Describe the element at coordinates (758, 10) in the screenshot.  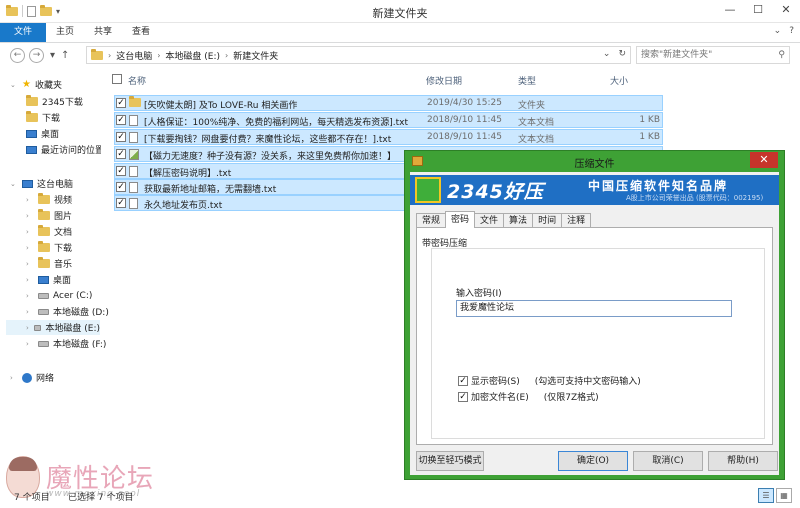
I see `maximize-button: ☐` at that location.